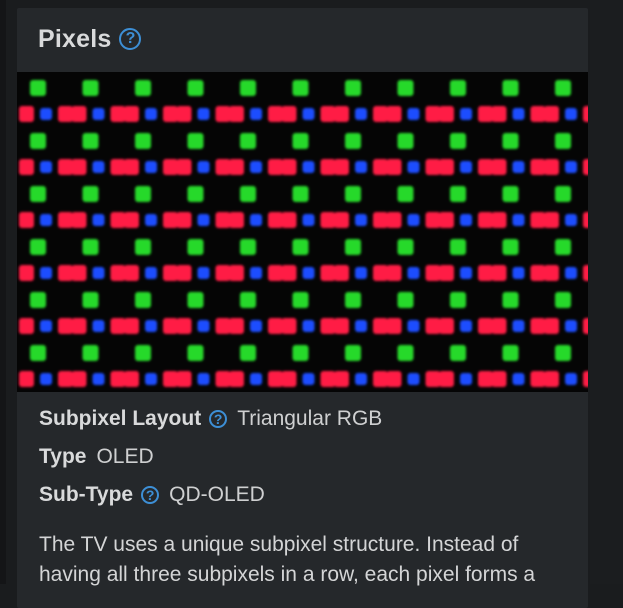 The image size is (623, 608). Describe the element at coordinates (310, 418) in the screenshot. I see `spec-value: Triangular RGB` at that location.